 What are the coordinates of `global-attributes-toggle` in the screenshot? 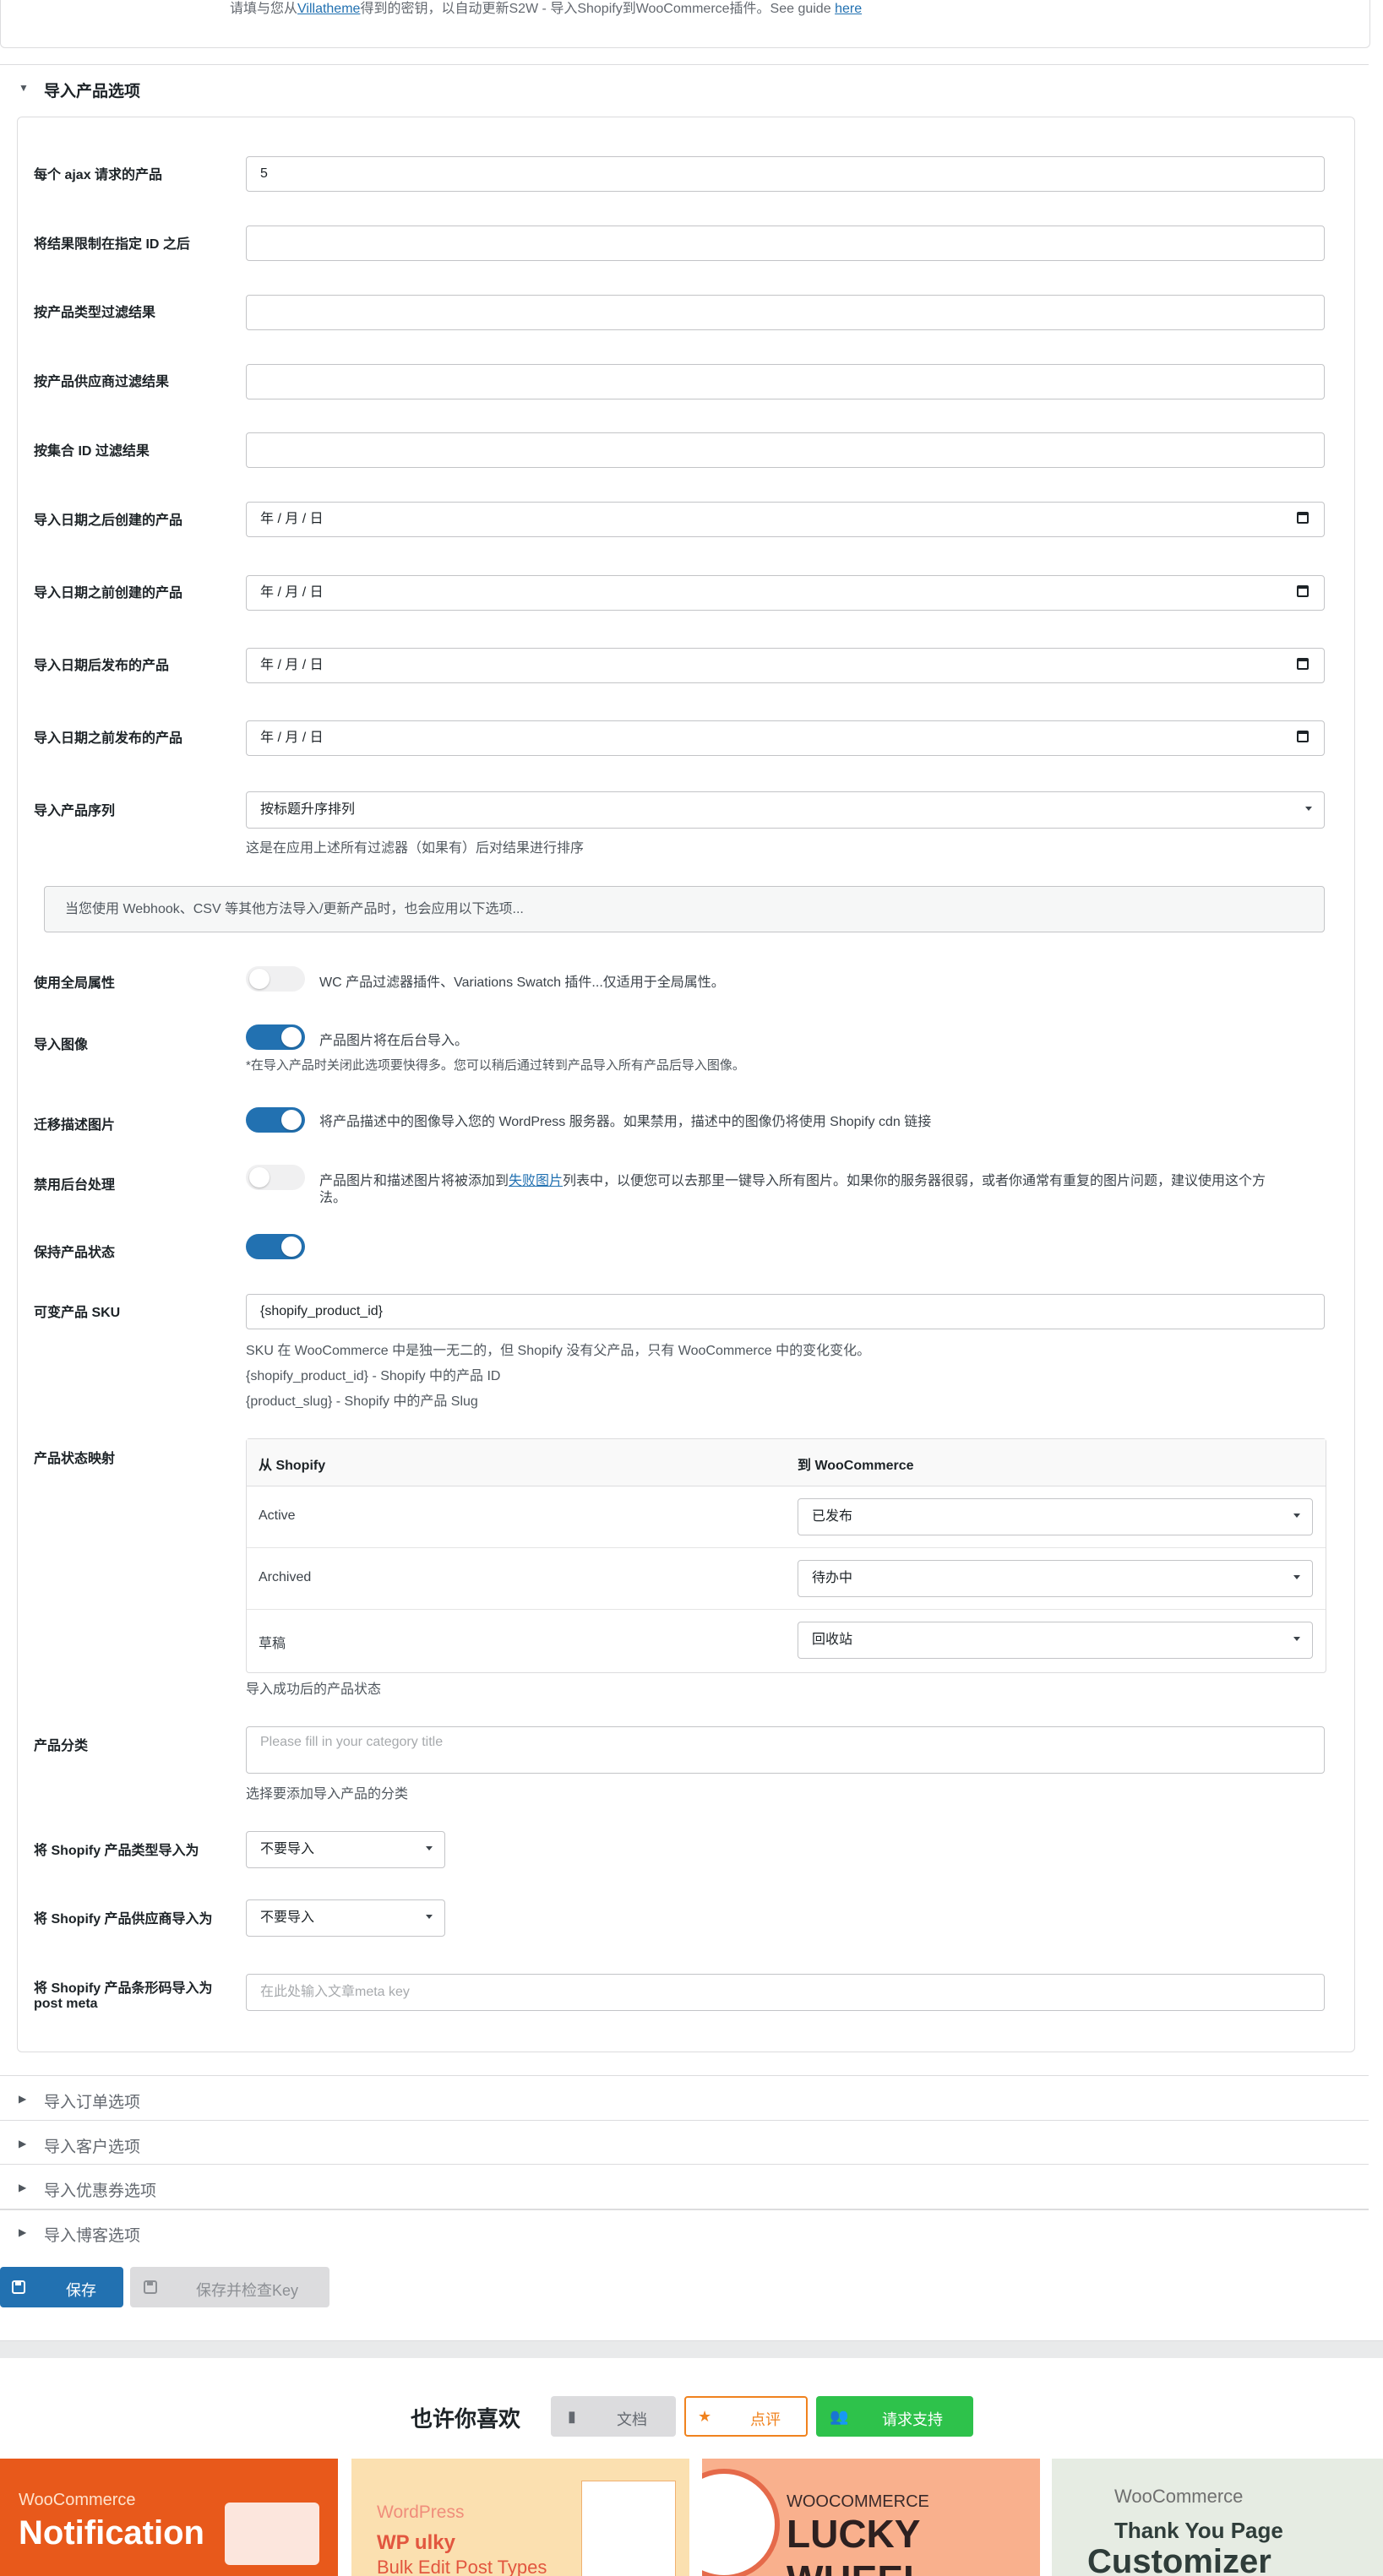 It's located at (275, 979).